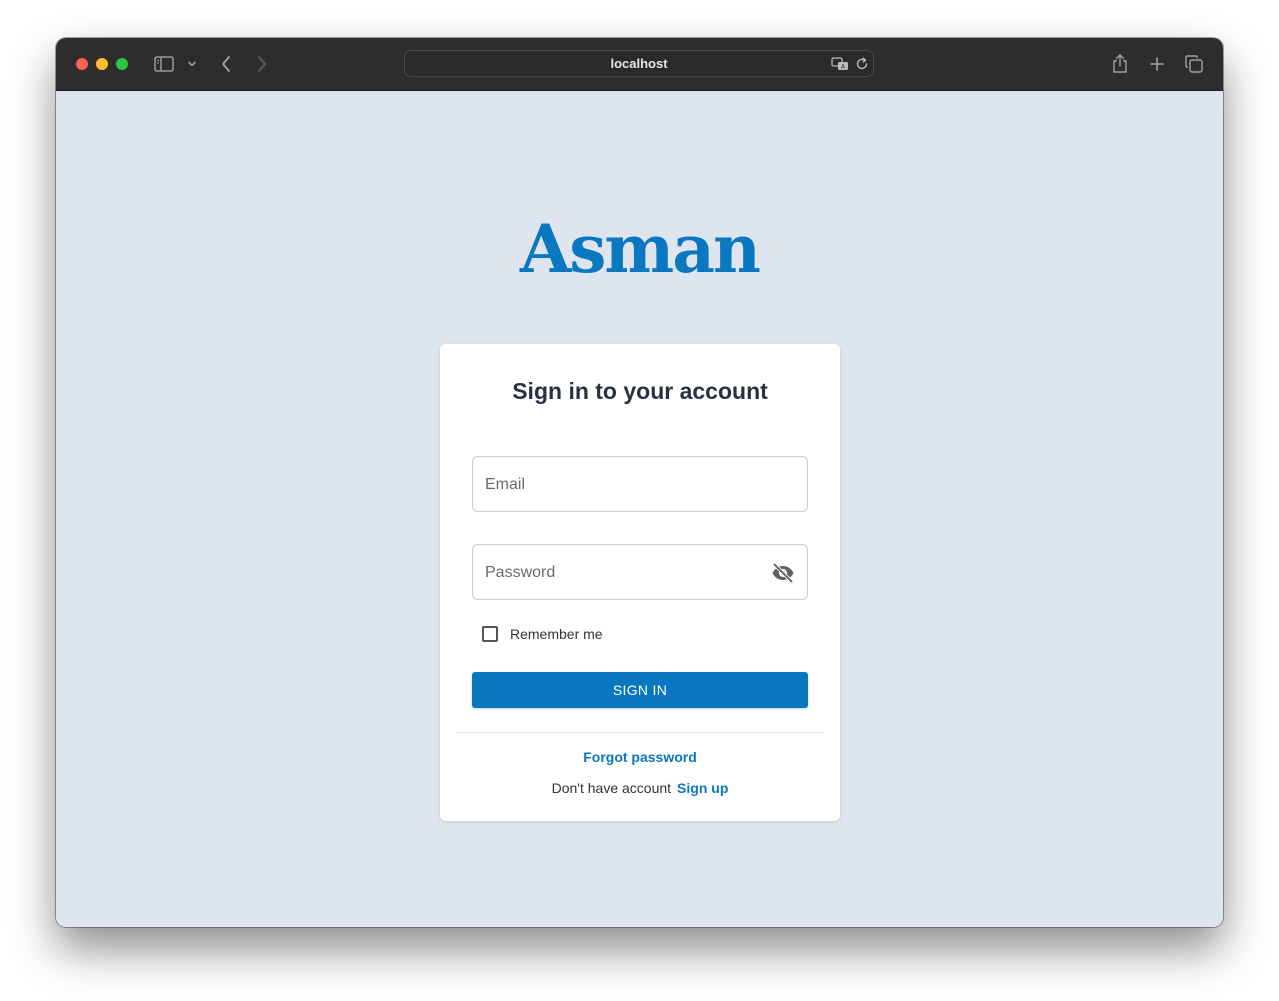 The height and width of the screenshot is (1001, 1279). I want to click on sidebar-icon, so click(164, 64).